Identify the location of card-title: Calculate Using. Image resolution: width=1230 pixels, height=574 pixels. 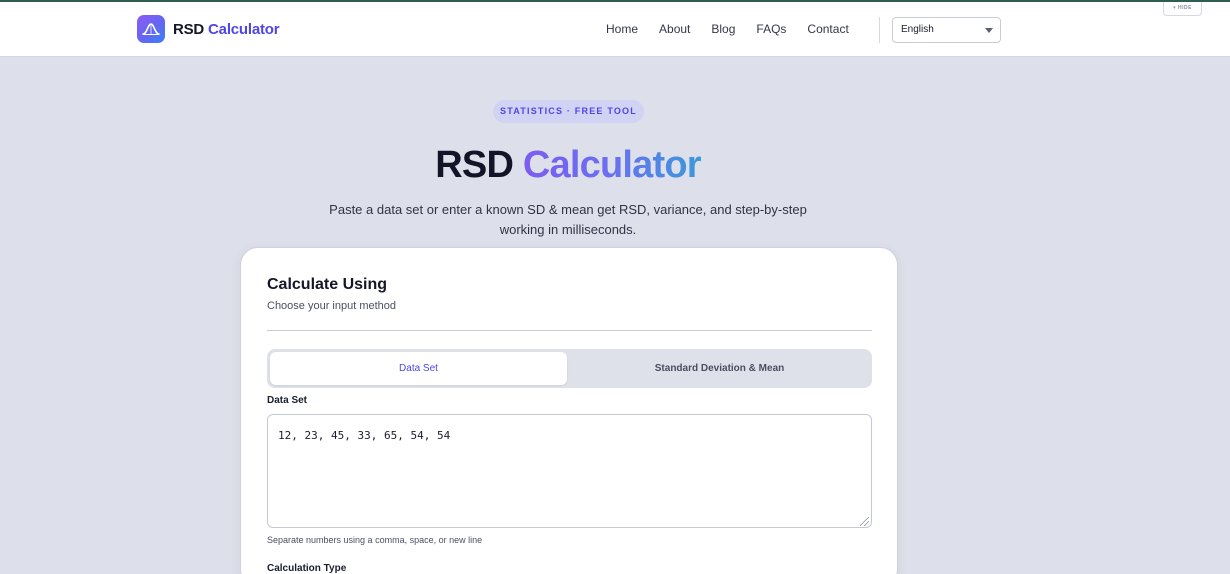
(327, 284).